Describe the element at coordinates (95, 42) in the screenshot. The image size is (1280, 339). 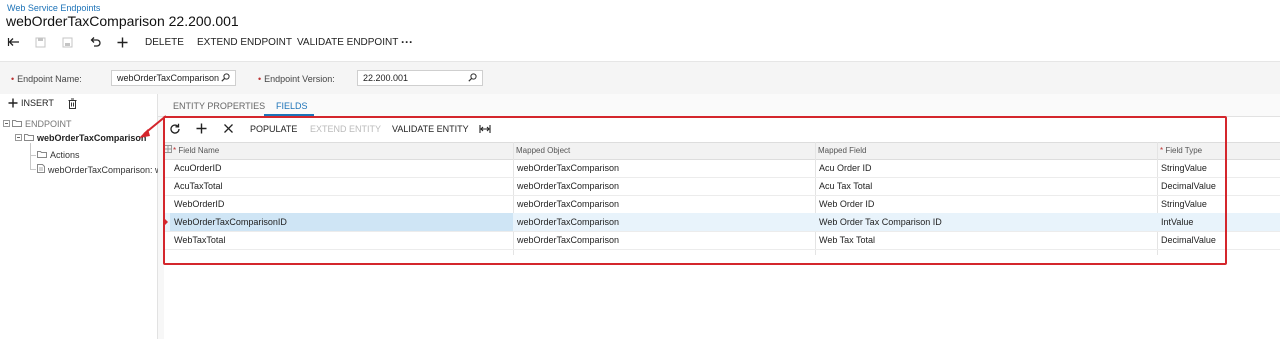
I see `undo-icon` at that location.